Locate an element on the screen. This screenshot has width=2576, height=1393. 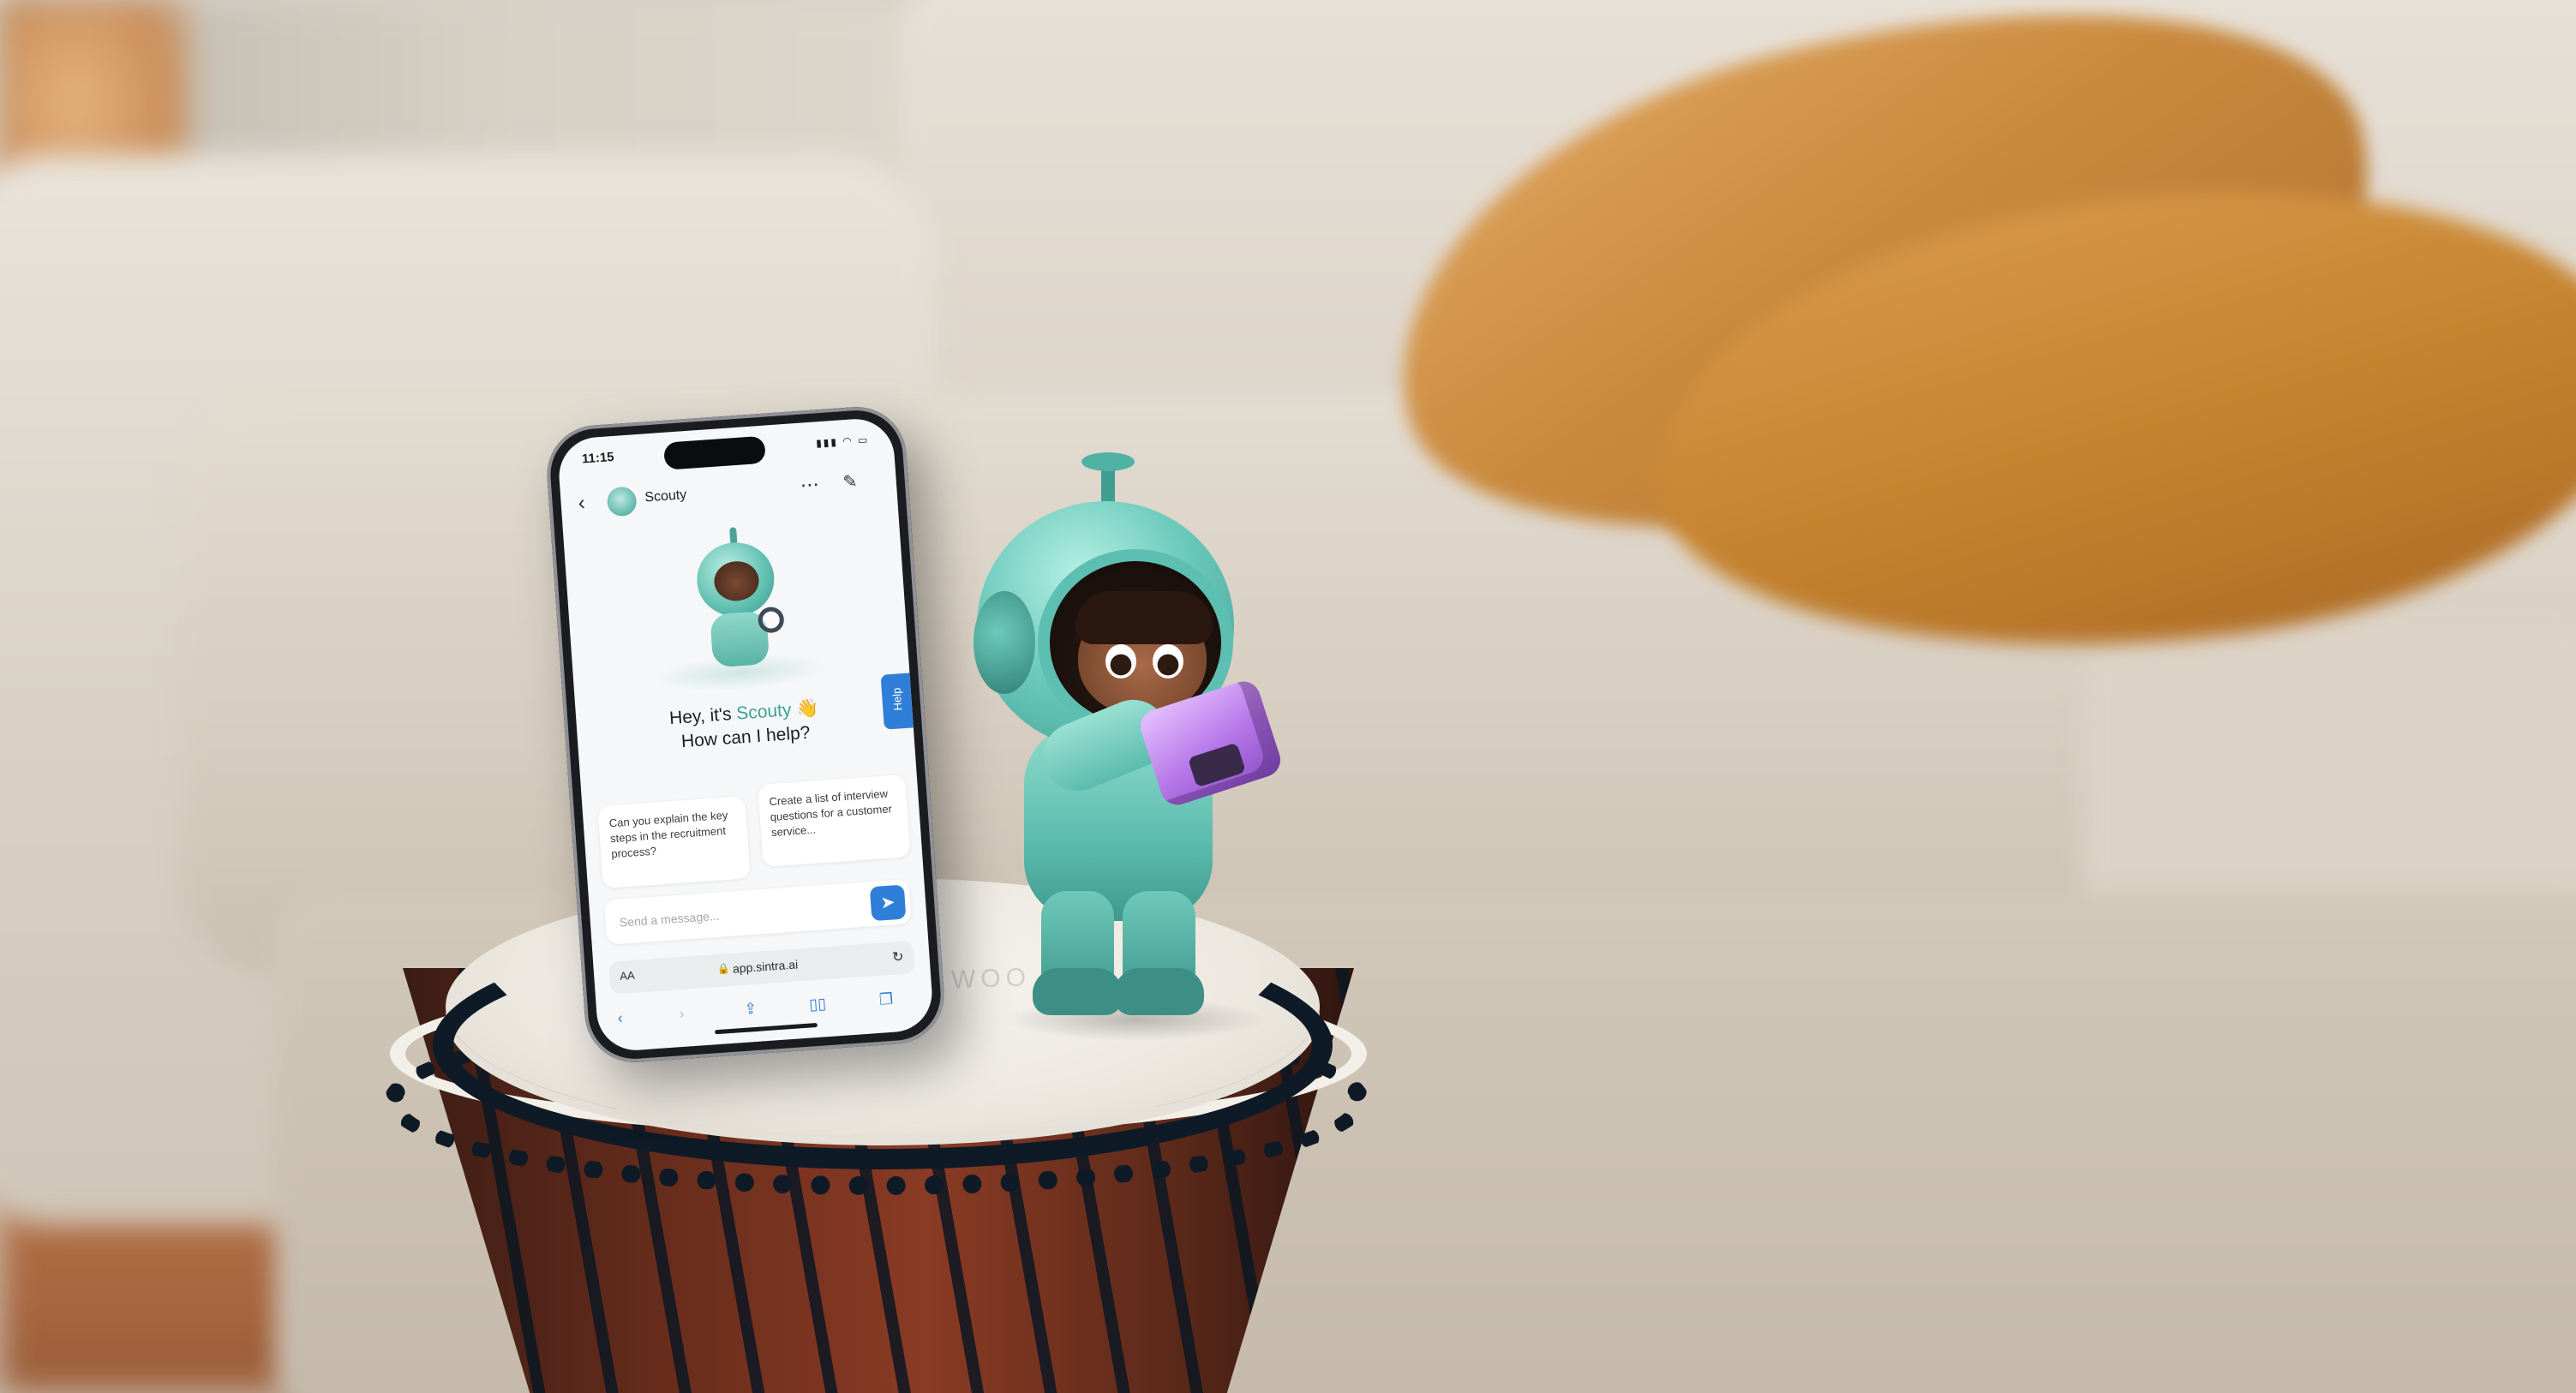
message-composer: ➤ is located at coordinates (758, 912).